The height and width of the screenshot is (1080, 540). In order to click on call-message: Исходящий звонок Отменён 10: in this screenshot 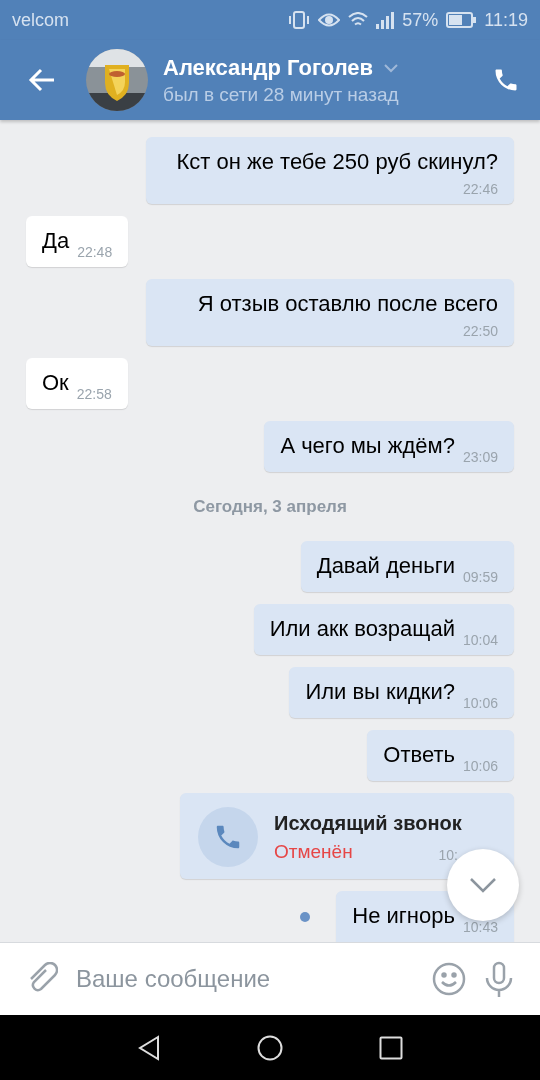, I will do `click(347, 836)`.